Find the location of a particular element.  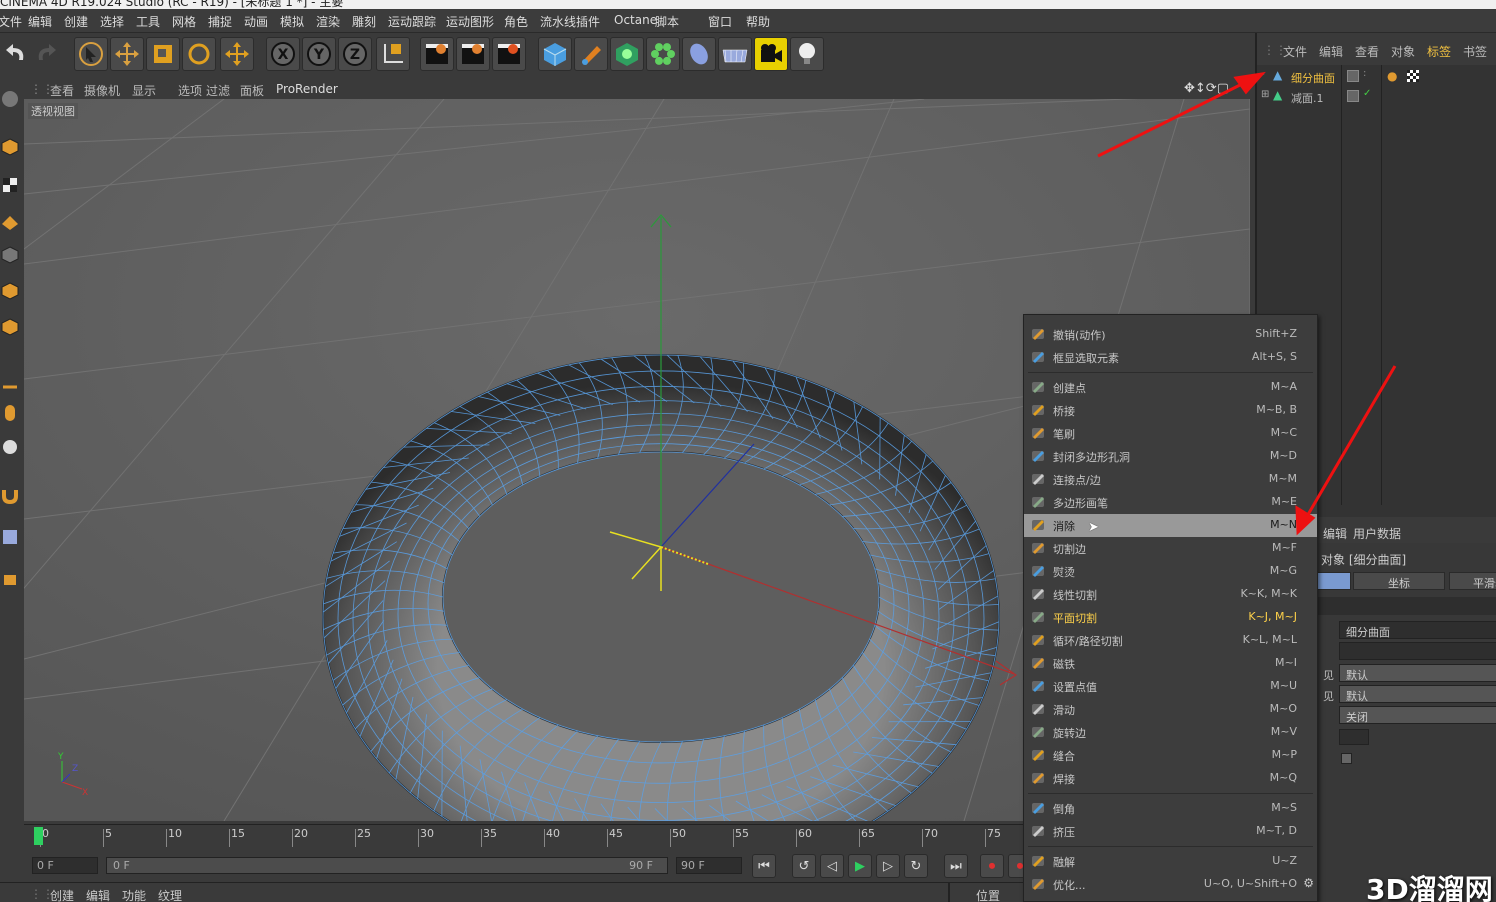

viewport-menu-2: 显示 is located at coordinates (144, 90).